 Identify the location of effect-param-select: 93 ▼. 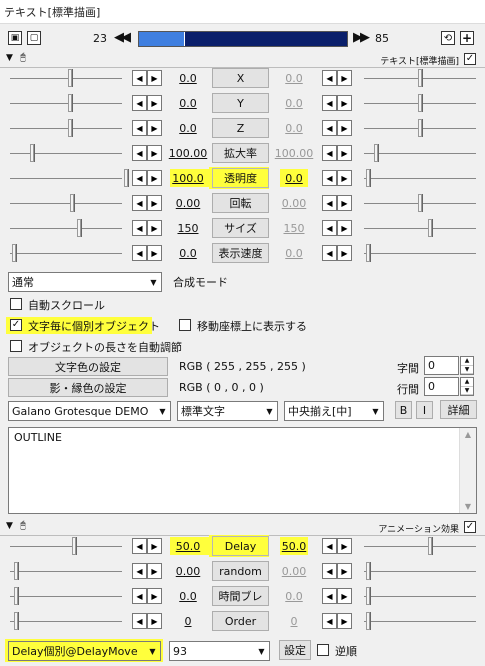
(219, 651).